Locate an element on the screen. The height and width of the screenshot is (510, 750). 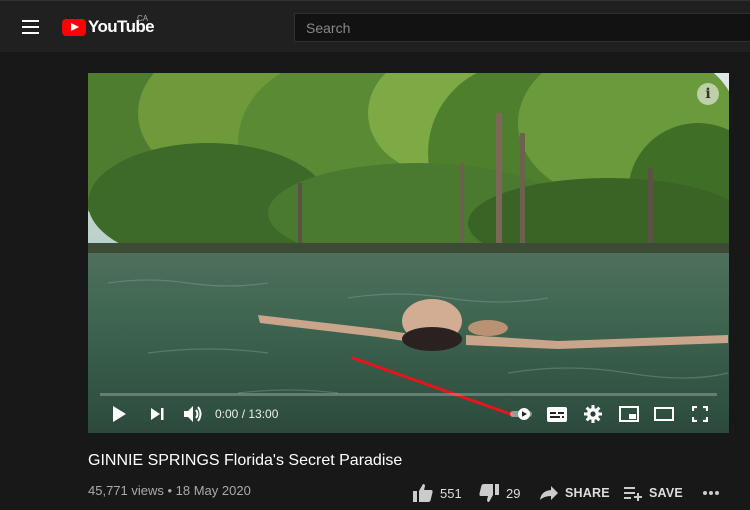
time-display: 0:00 / 13:00 is located at coordinates (247, 414).